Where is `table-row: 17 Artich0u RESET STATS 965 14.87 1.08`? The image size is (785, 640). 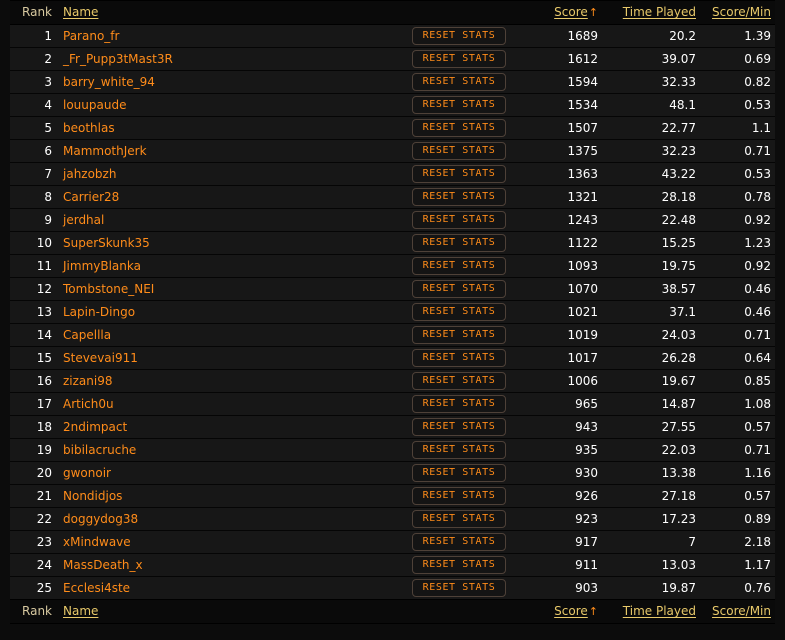
table-row: 17 Artich0u RESET STATS 965 14.87 1.08 is located at coordinates (392, 404).